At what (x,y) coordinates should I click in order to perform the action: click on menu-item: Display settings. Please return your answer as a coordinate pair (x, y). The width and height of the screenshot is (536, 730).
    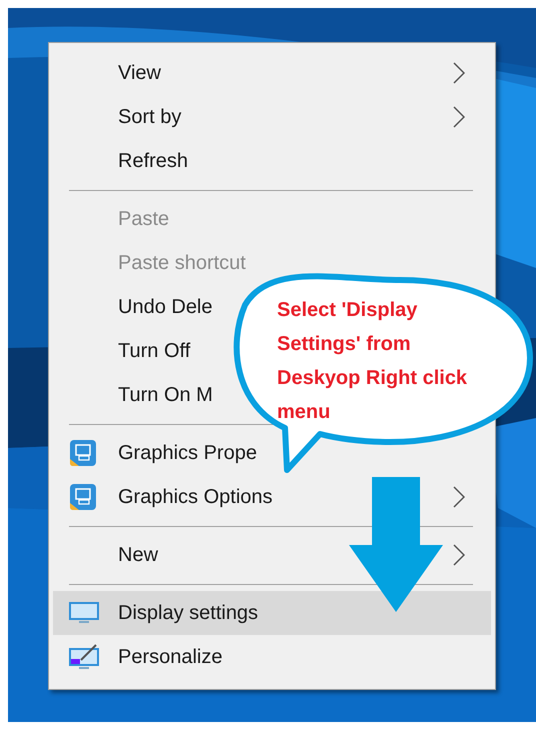
    Looking at the image, I should click on (272, 613).